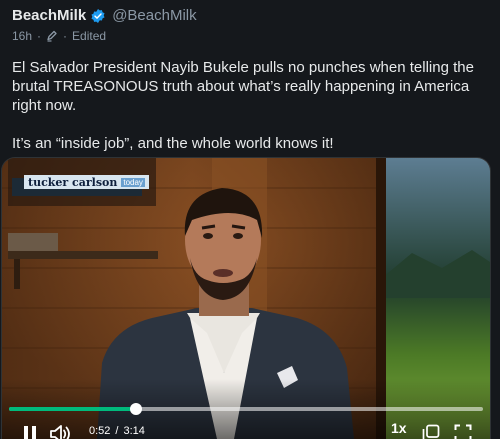 The image size is (500, 439). I want to click on edited-label: Edited, so click(89, 36).